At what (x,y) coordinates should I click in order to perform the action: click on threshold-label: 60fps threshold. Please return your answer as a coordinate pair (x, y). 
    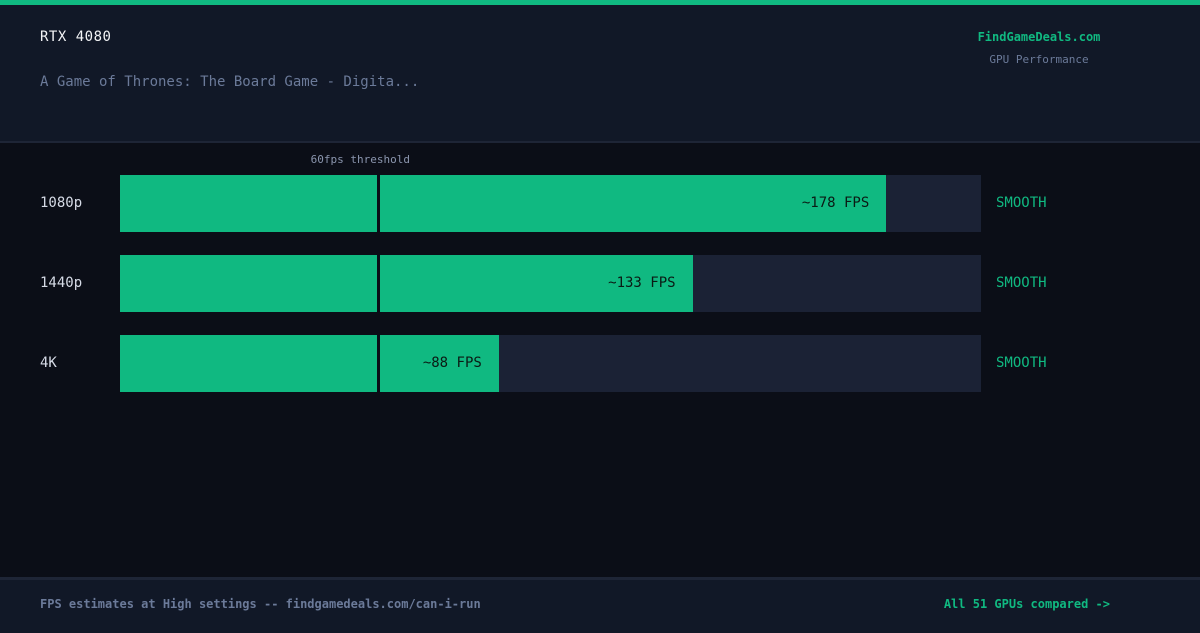
    Looking at the image, I should click on (360, 159).